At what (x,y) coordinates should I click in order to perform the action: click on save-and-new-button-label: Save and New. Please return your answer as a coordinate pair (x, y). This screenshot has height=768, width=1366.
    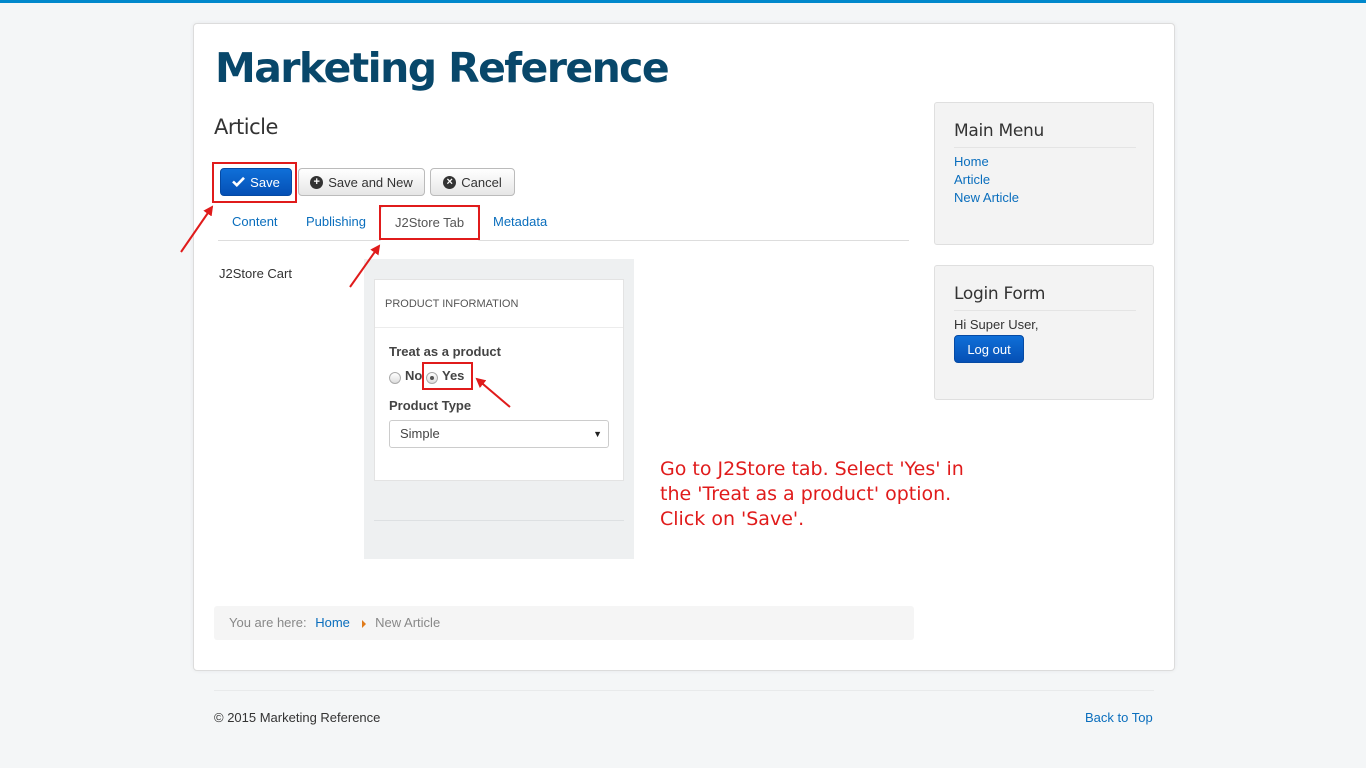
    Looking at the image, I should click on (370, 182).